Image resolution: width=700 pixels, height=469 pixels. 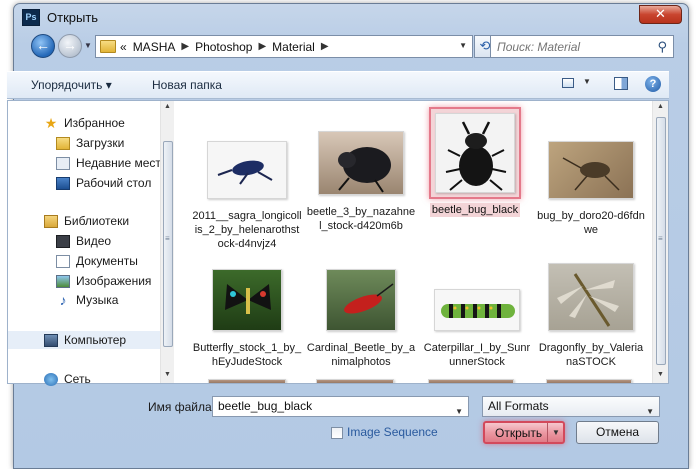 I want to click on sidebar-item-label: Библиотеки, so click(x=97, y=221).